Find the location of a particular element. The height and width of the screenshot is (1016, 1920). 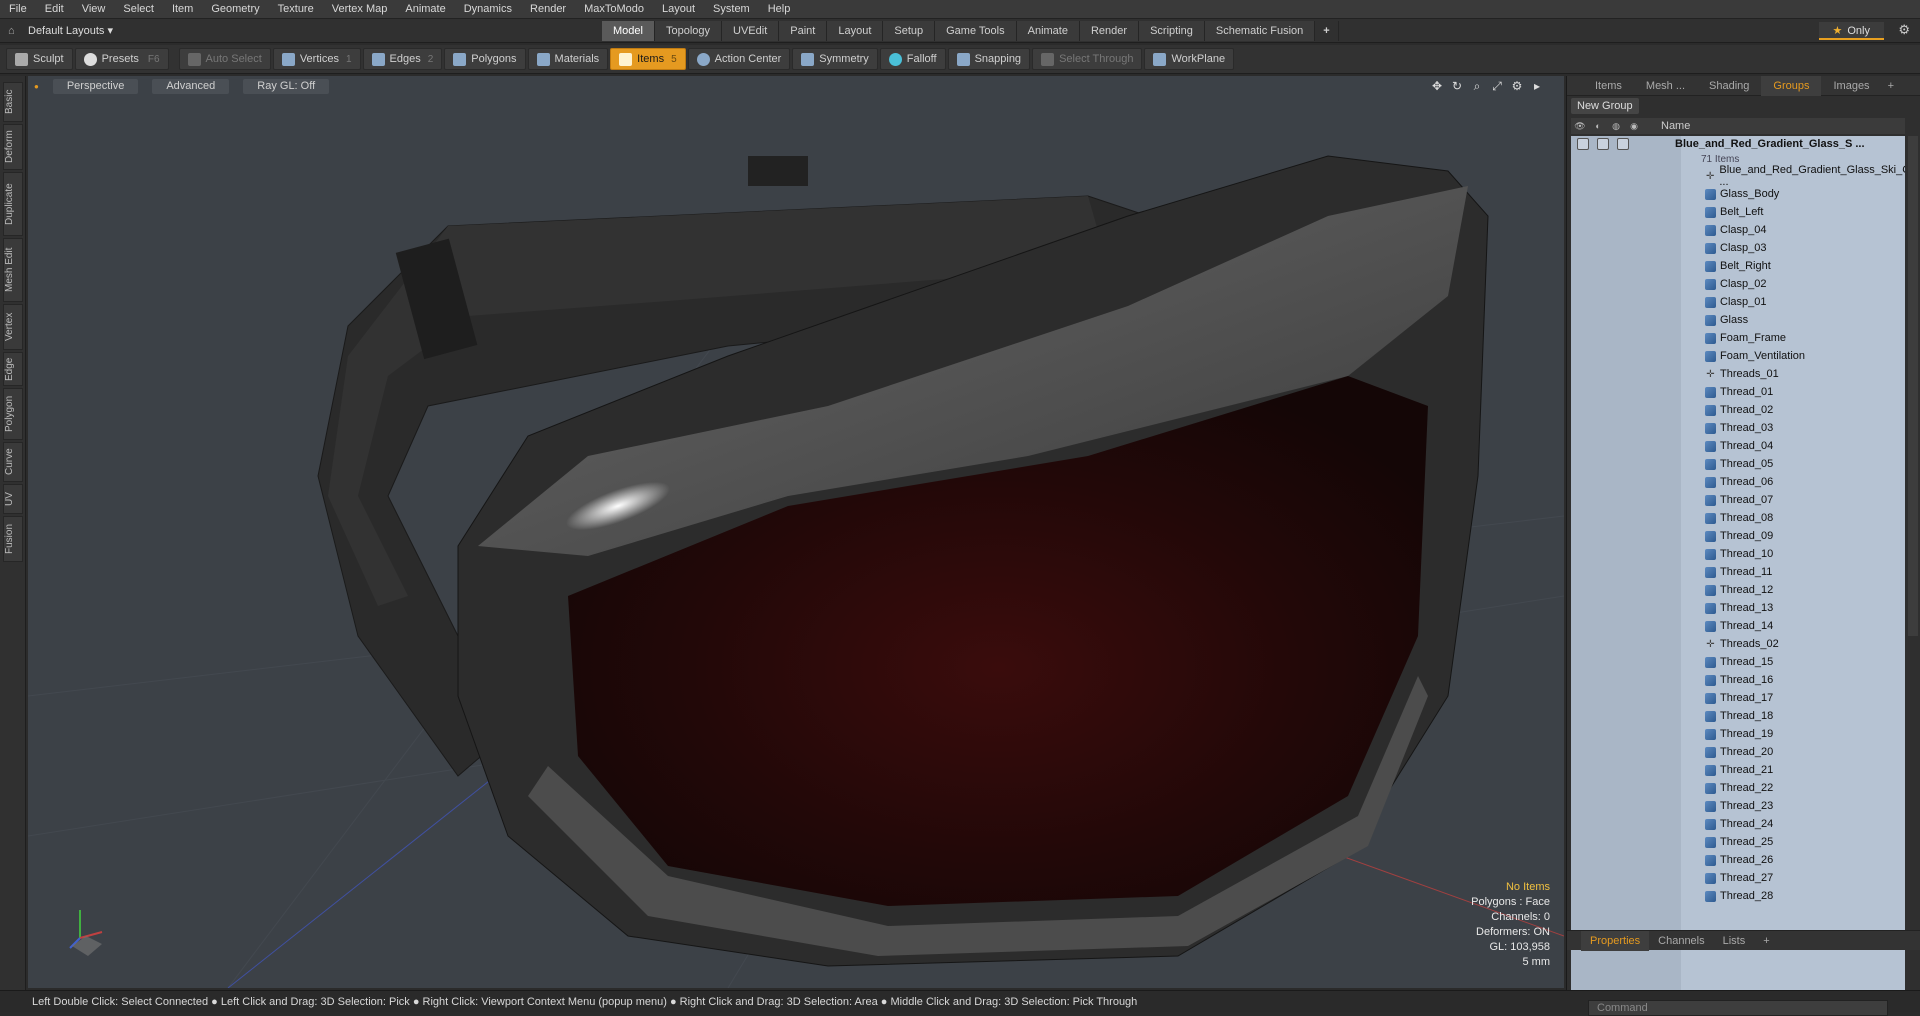

list-item: Thread_20 is located at coordinates (1738, 752).